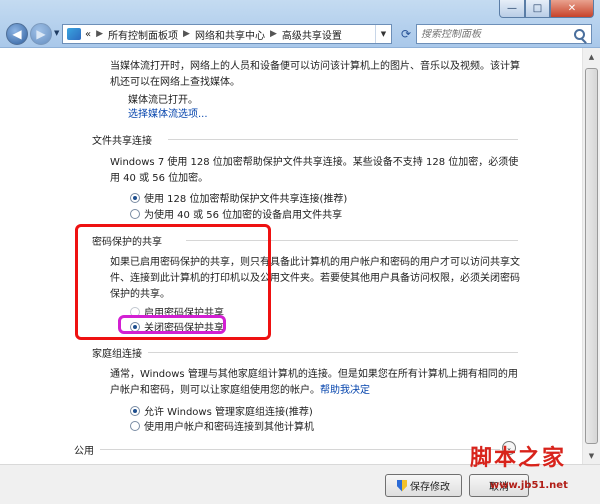  What do you see at coordinates (496, 34) in the screenshot?
I see `search-input` at bounding box center [496, 34].